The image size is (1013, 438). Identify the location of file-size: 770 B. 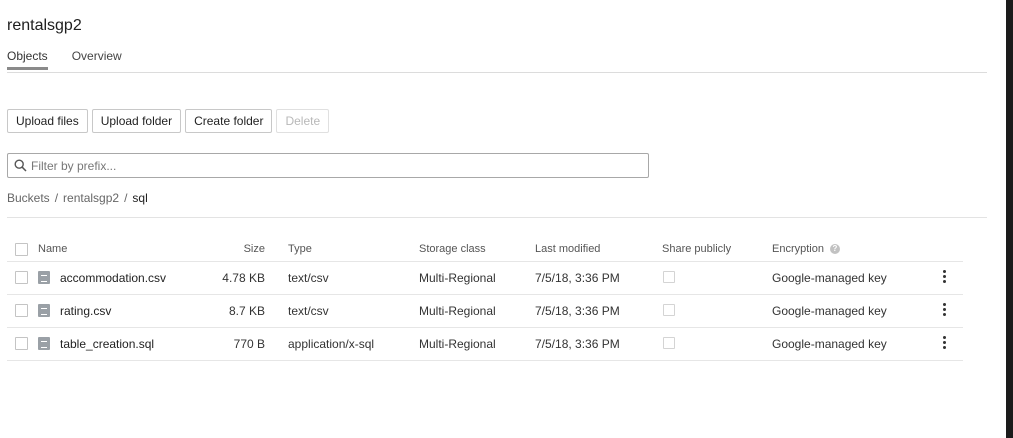
(249, 344).